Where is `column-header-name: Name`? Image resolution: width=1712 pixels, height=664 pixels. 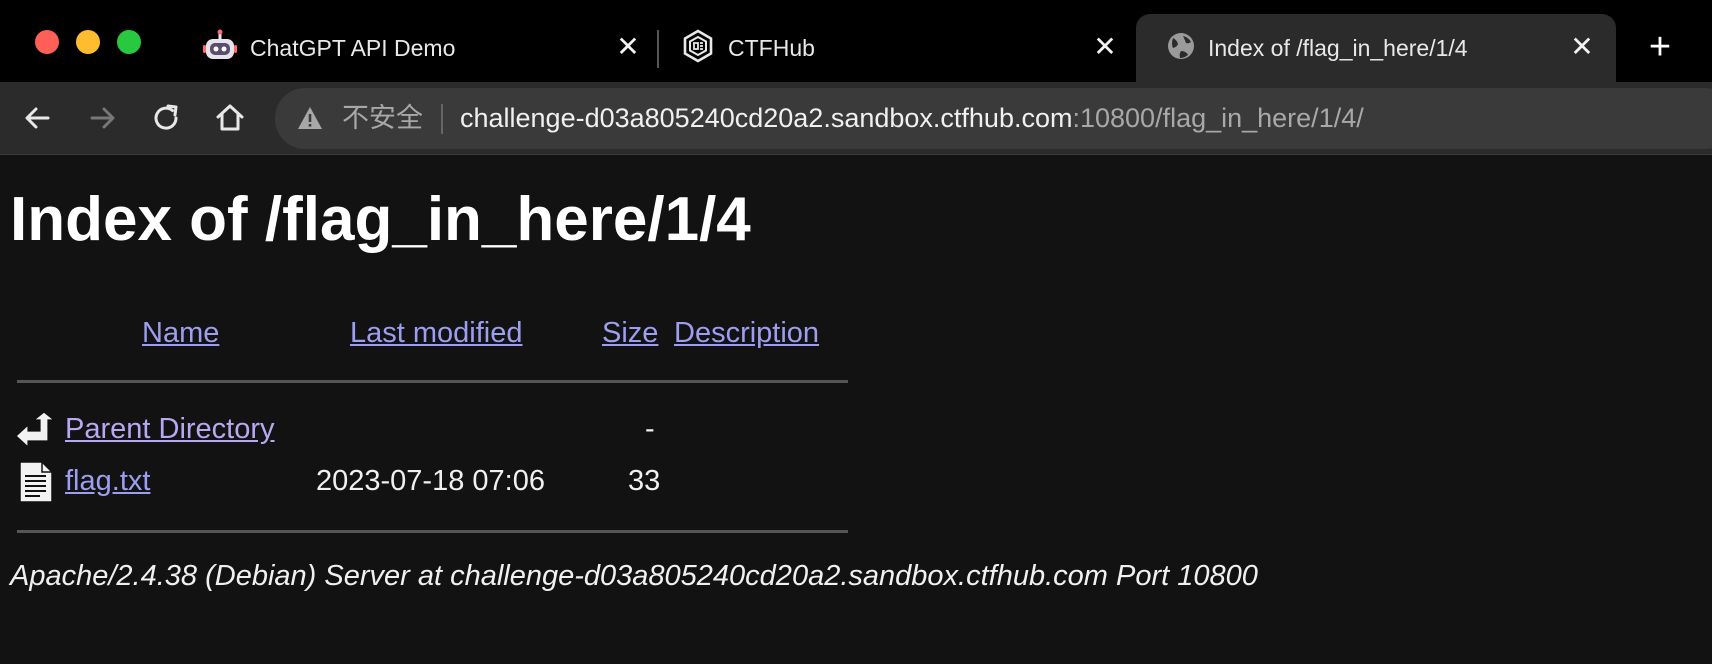 column-header-name: Name is located at coordinates (180, 333).